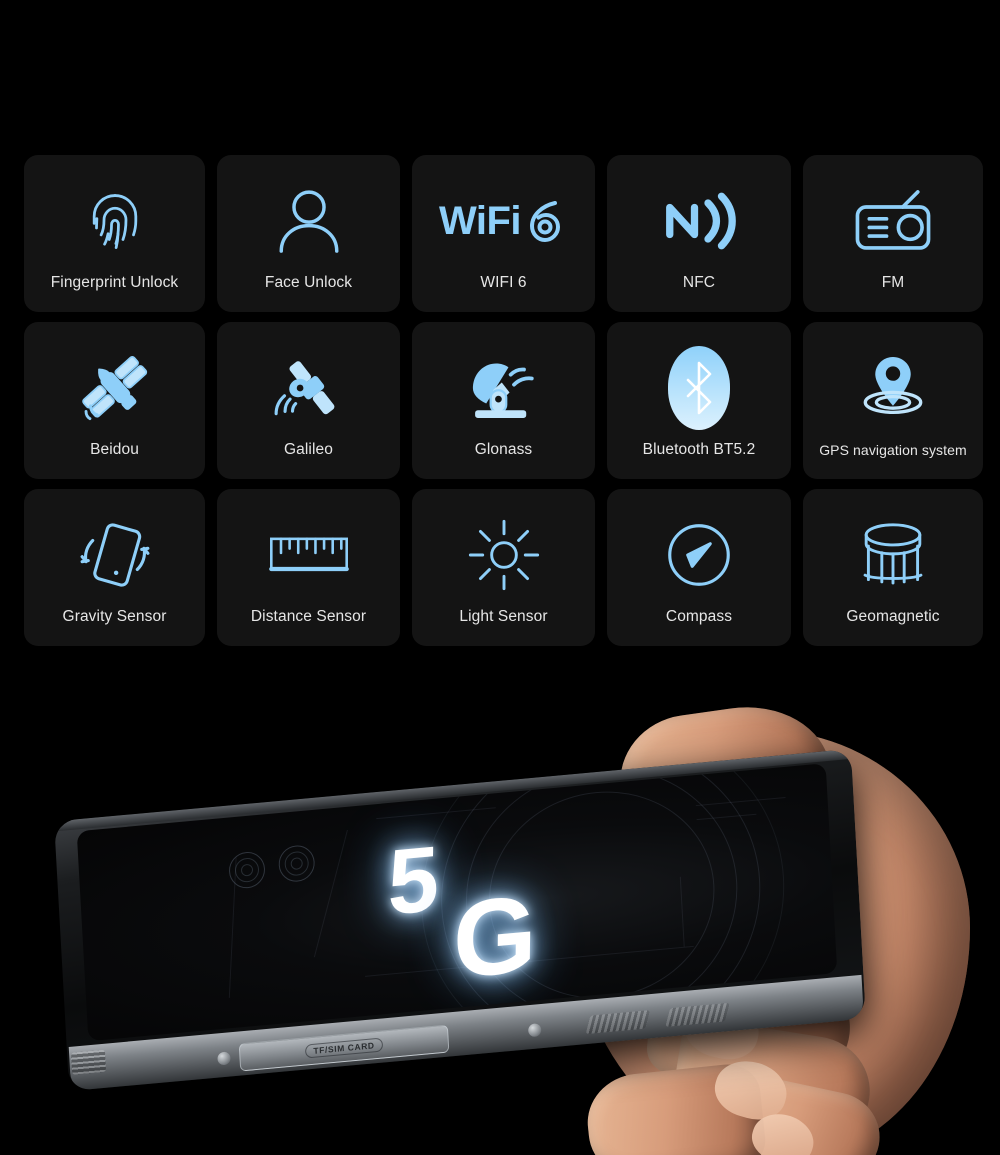 Image resolution: width=1000 pixels, height=1155 pixels. Describe the element at coordinates (503, 388) in the screenshot. I see `satellite-dish-icon` at that location.